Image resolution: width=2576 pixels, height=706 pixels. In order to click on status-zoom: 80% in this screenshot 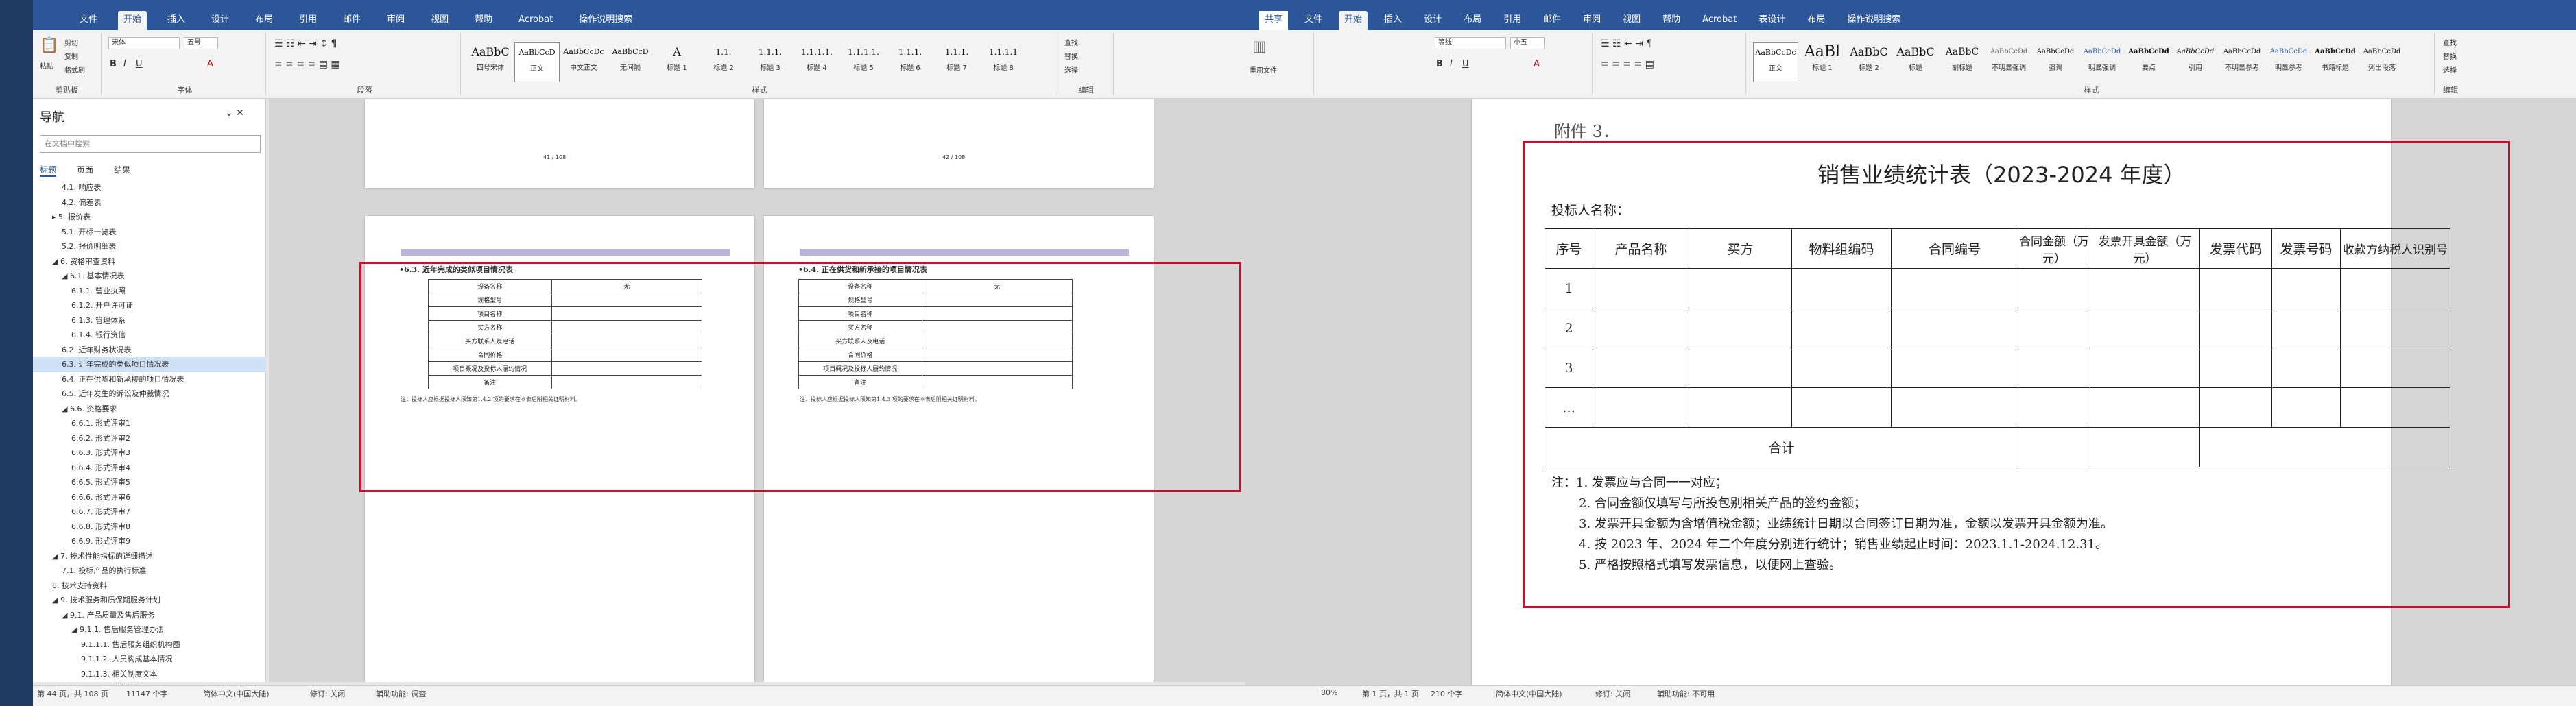, I will do `click(1329, 692)`.